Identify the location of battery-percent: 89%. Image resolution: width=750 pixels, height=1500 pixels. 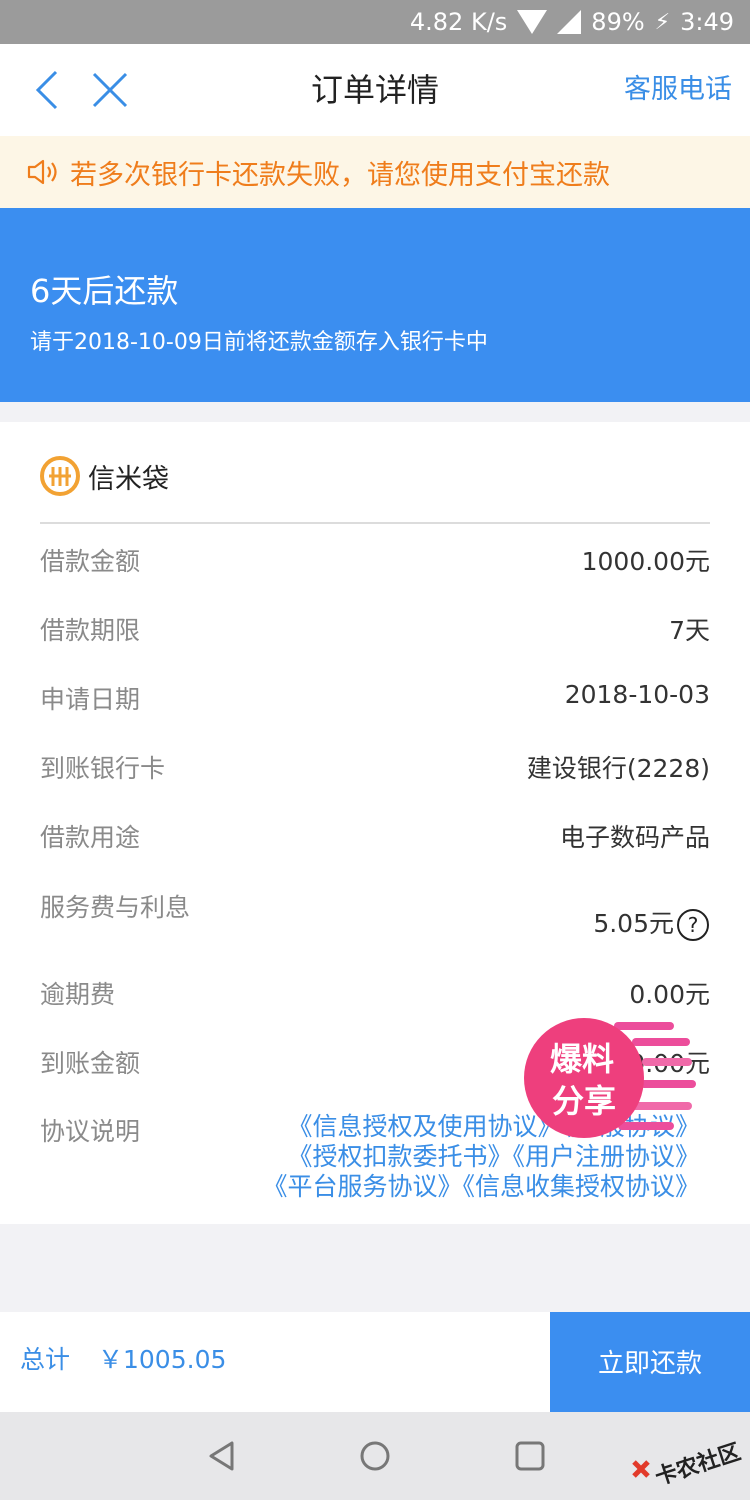
(618, 22).